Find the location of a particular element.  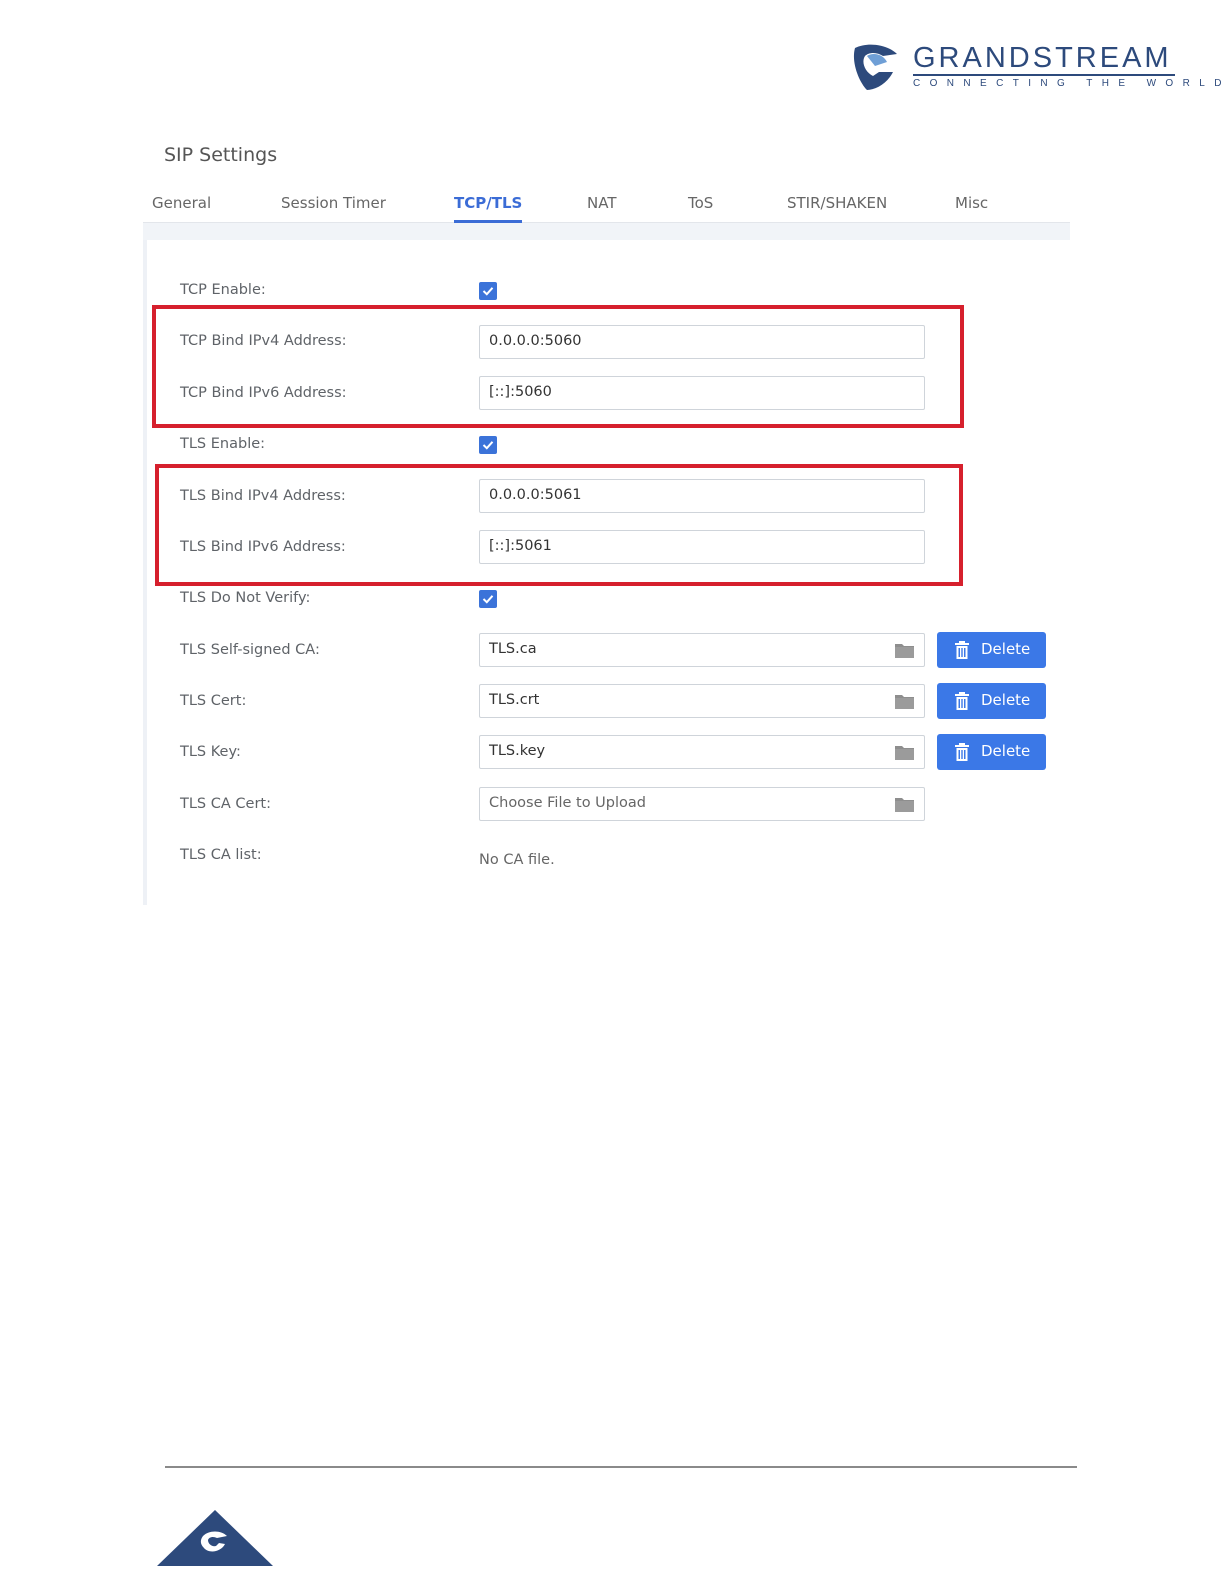

brand-divider is located at coordinates (1044, 75).